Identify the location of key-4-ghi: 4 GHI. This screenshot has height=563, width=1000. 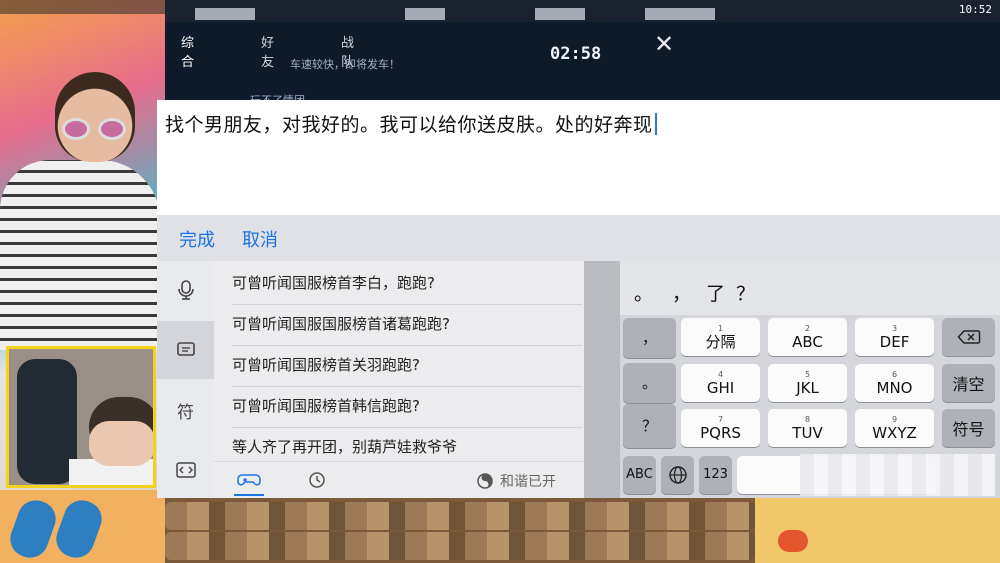
(720, 383).